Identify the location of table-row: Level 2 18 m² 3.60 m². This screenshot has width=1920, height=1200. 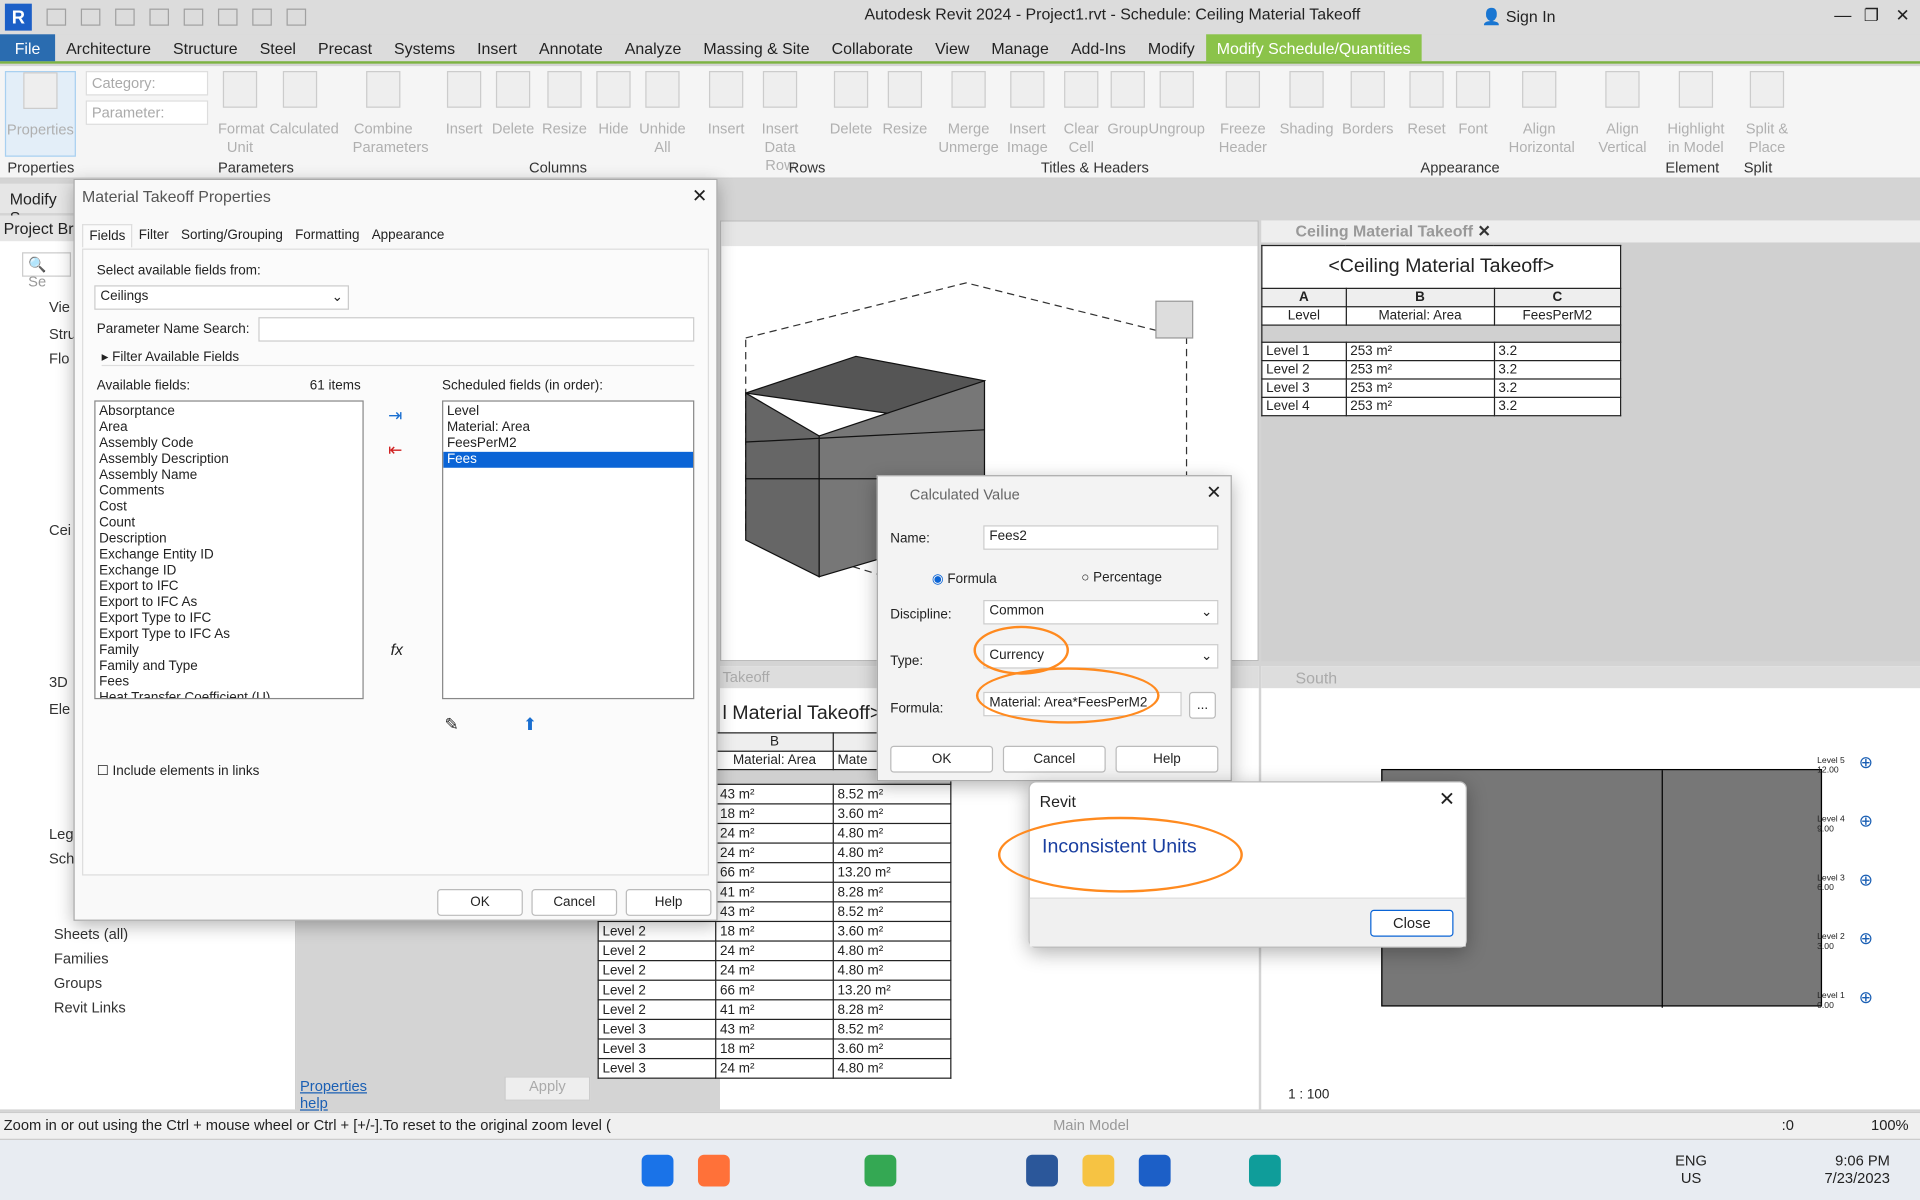
(774, 931).